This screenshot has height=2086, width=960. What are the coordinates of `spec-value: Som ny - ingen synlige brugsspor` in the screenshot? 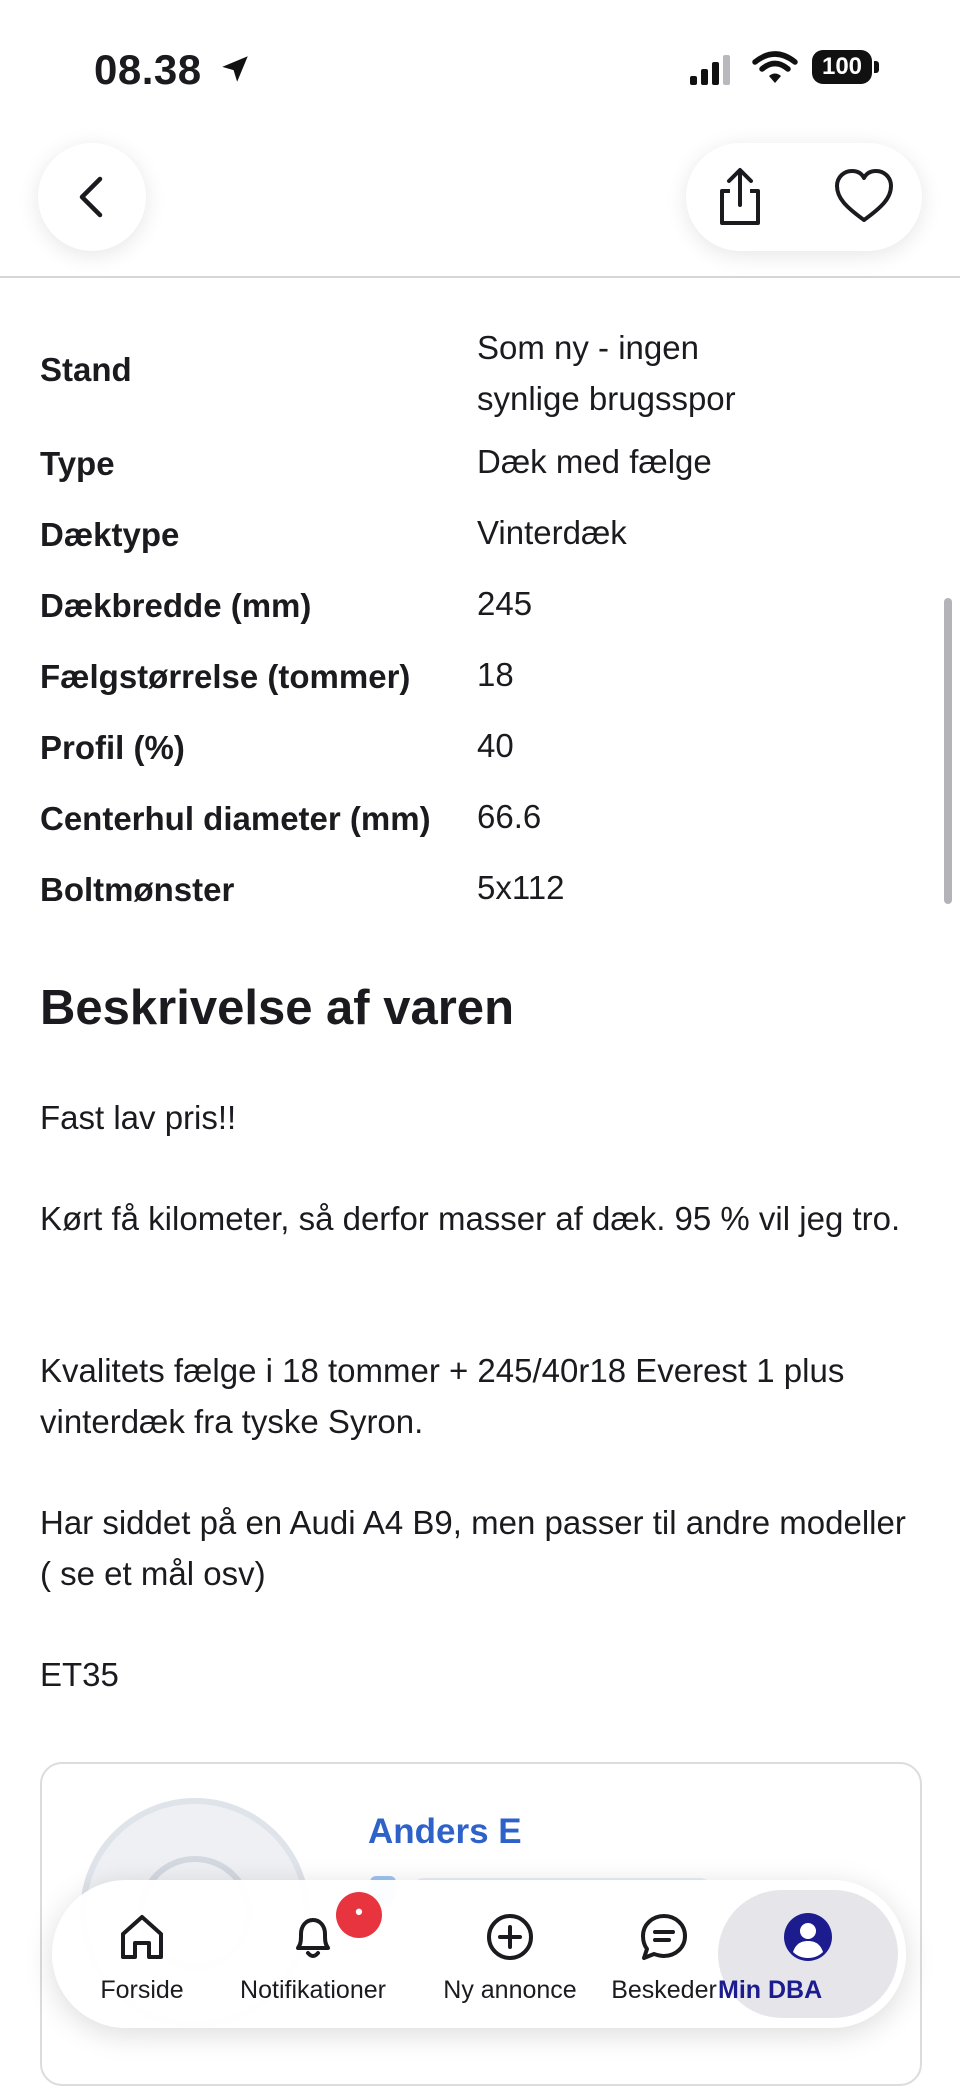 It's located at (687, 373).